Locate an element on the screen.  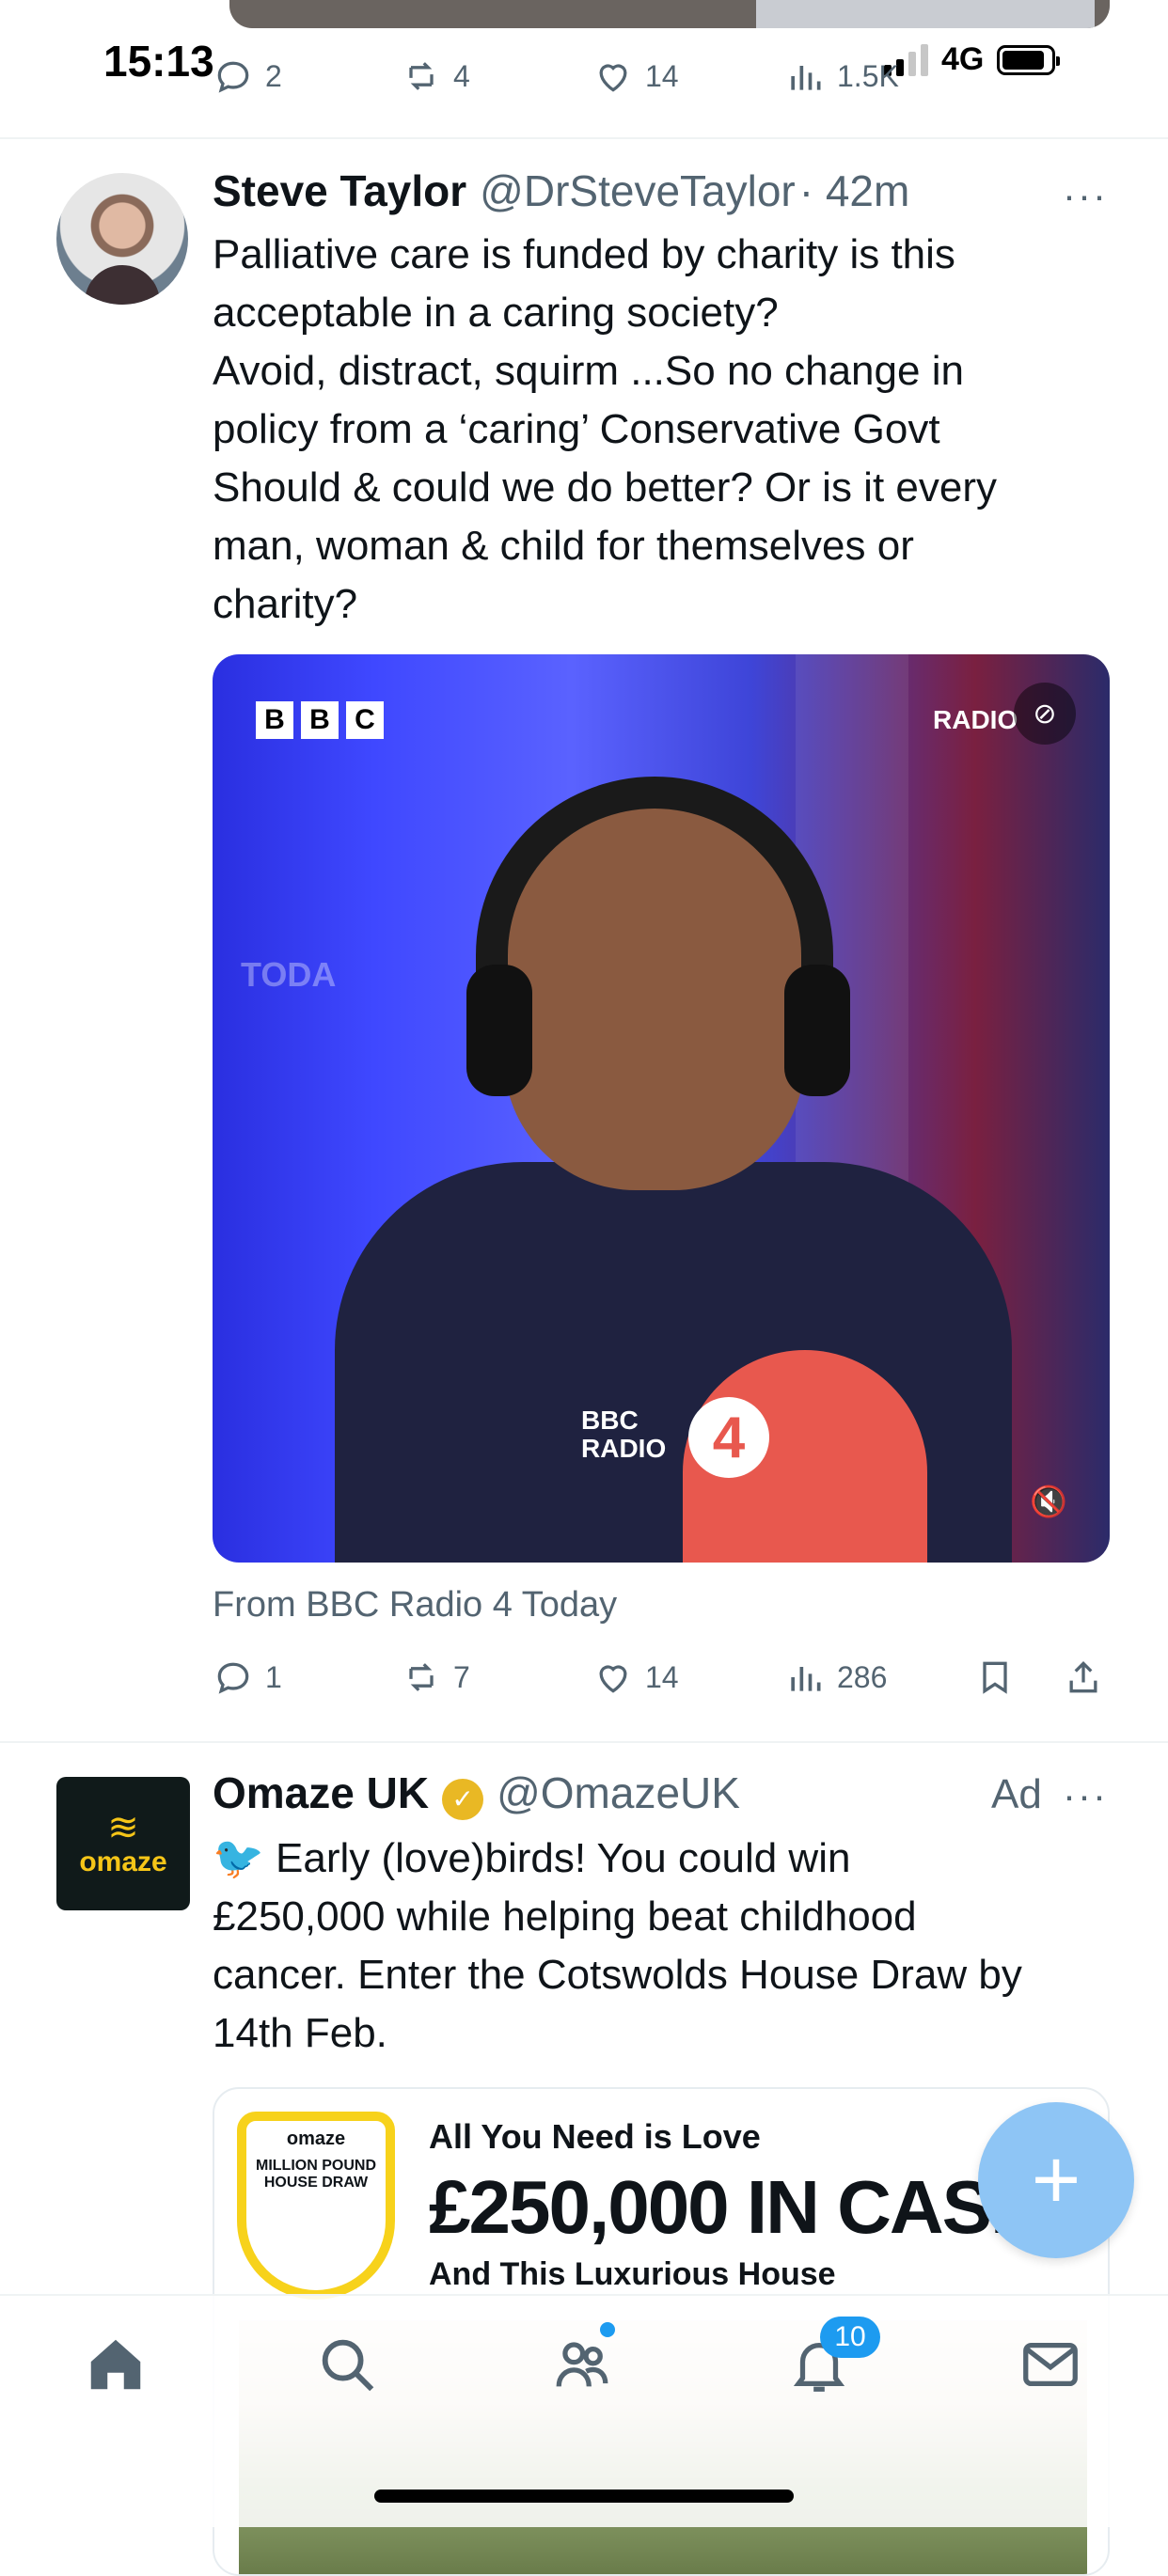
reply-button: 2 is located at coordinates (247, 76).